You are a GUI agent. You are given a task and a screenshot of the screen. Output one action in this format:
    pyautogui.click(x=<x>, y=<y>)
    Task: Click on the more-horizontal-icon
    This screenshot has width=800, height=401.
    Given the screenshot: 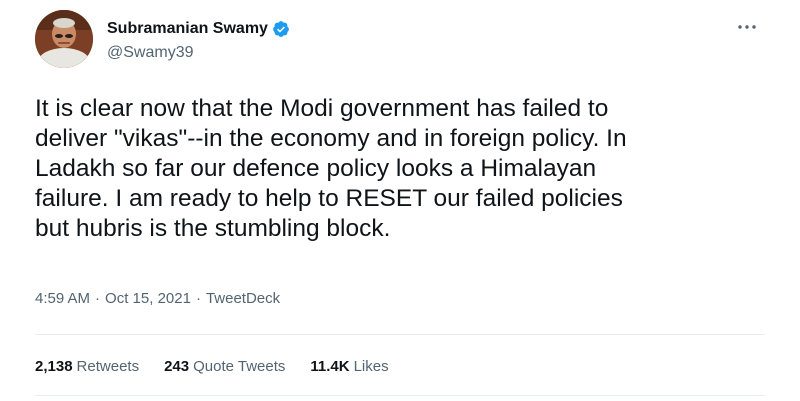 What is the action you would take?
    pyautogui.click(x=747, y=27)
    